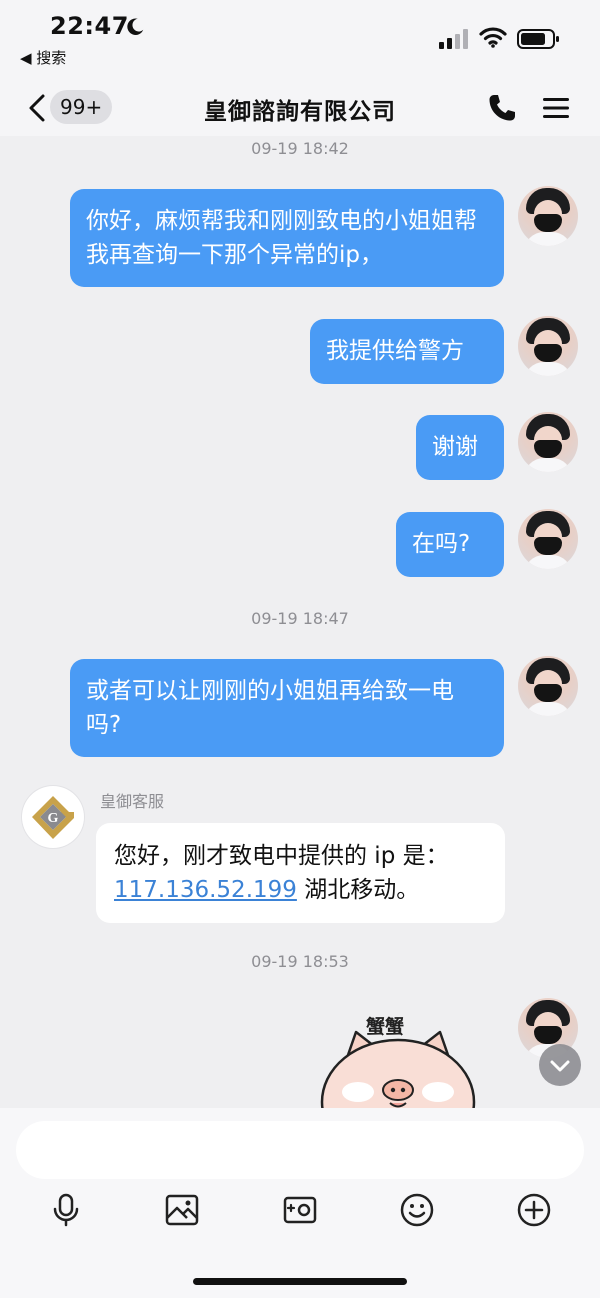 This screenshot has height=1298, width=600. What do you see at coordinates (358, 890) in the screenshot?
I see `reply-text-suffix: 湖北移动。` at bounding box center [358, 890].